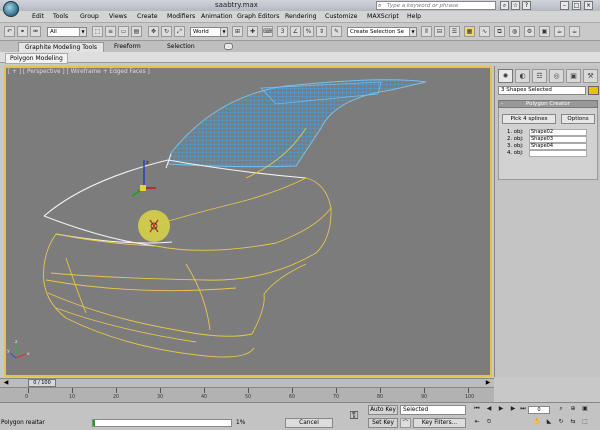 The height and width of the screenshot is (430, 600). I want to click on set-key-button: Set Key, so click(383, 423).